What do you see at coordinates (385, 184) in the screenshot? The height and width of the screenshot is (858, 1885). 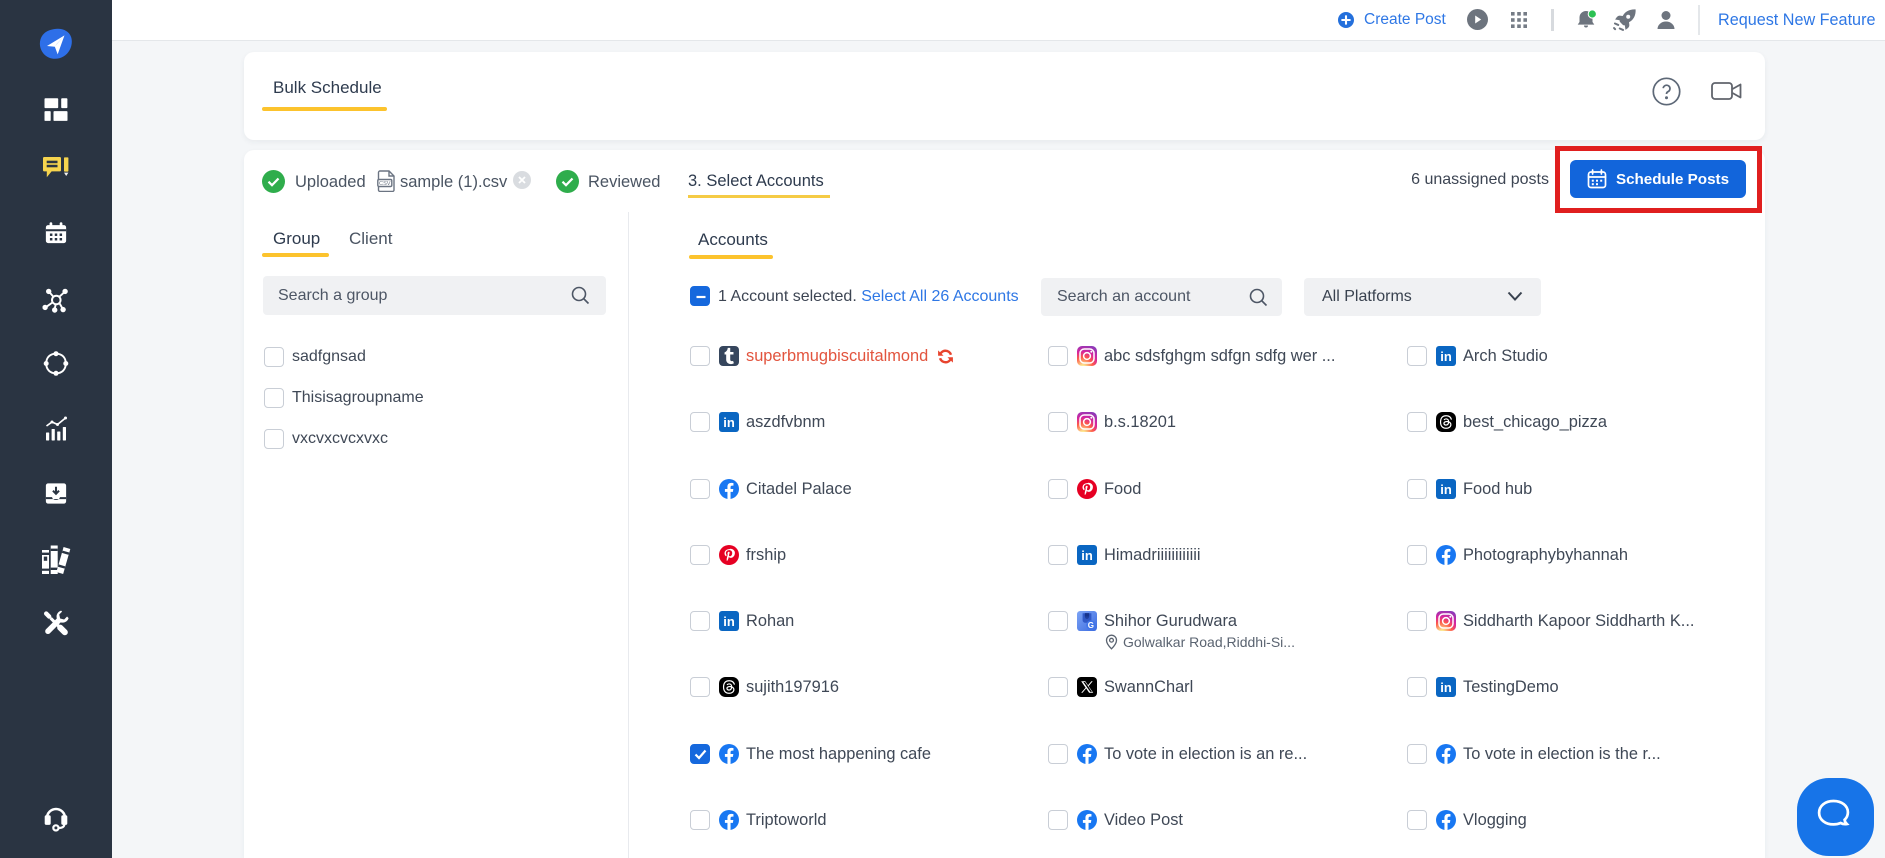 I see `svg-text: CSV` at bounding box center [385, 184].